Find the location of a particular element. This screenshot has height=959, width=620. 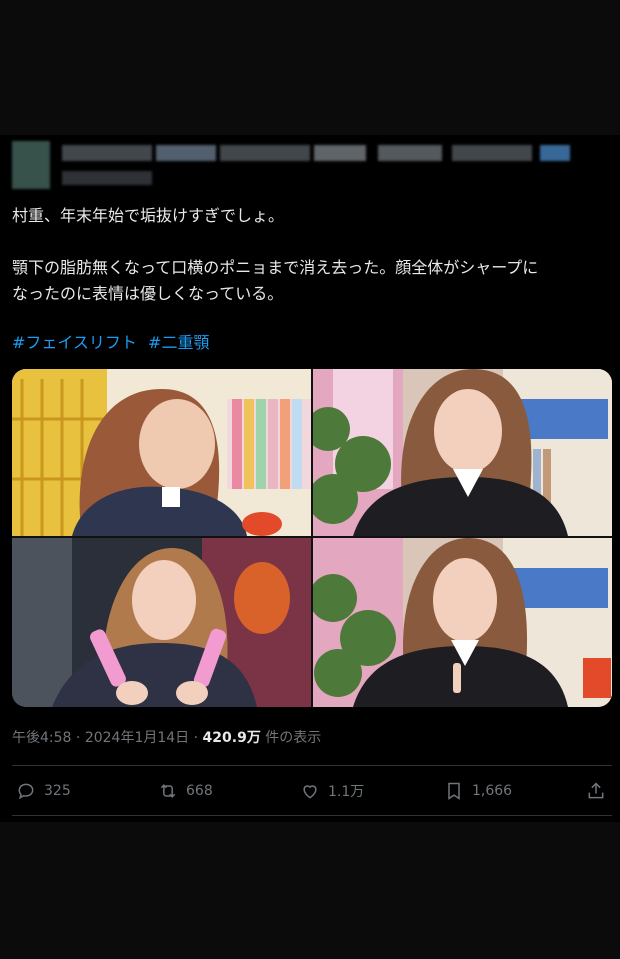

bookmark-button: 1,666 is located at coordinates (478, 791).